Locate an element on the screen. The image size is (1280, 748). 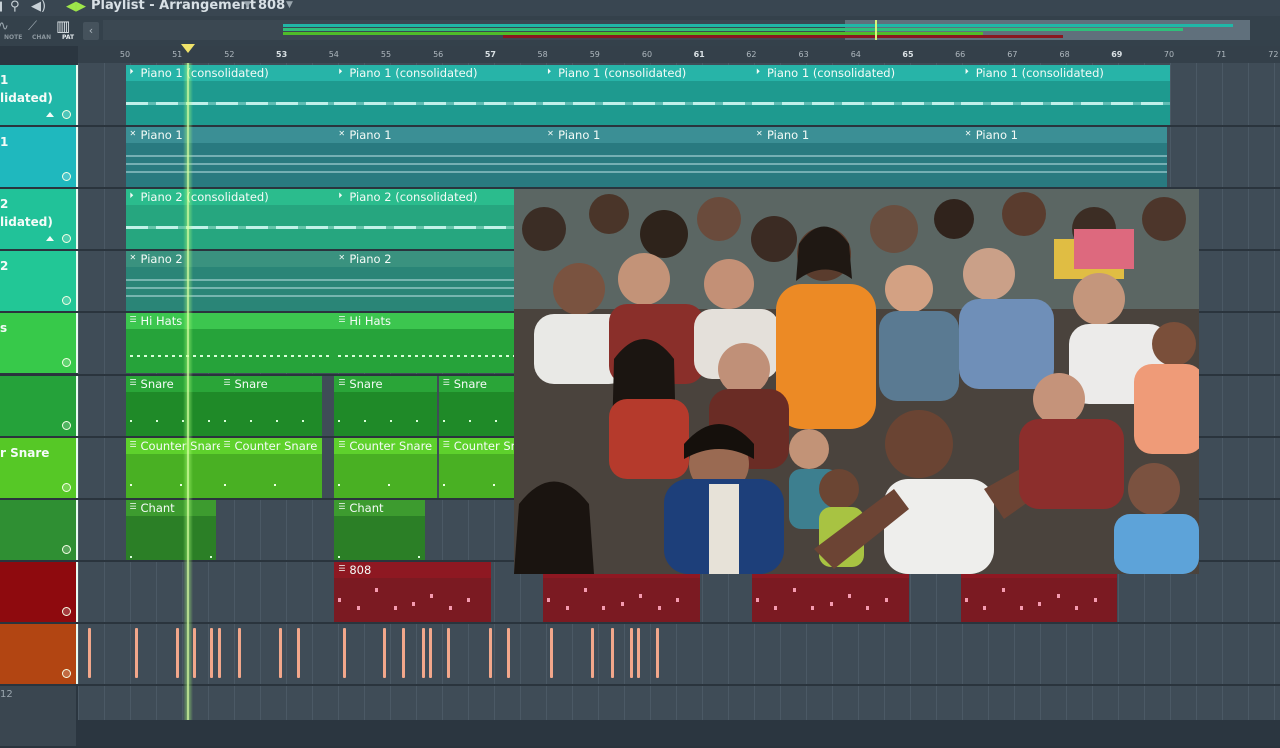
pattern-clip: ☰808 is located at coordinates (412, 591).